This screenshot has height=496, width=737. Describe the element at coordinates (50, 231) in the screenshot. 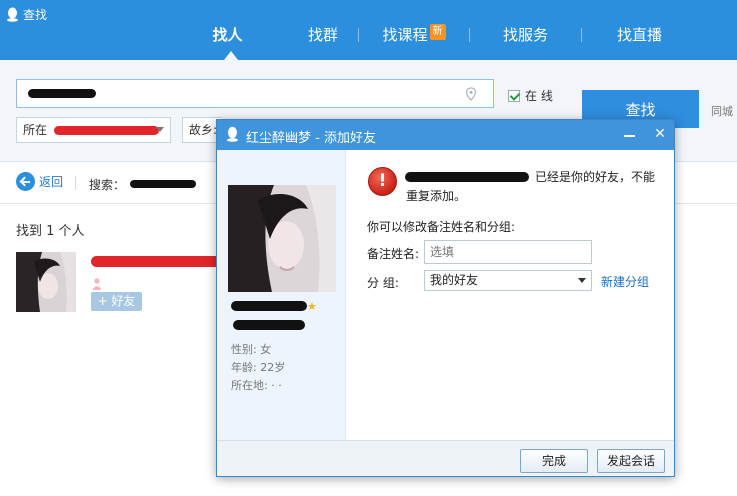

I see `found-count: 找到 1 个人` at that location.